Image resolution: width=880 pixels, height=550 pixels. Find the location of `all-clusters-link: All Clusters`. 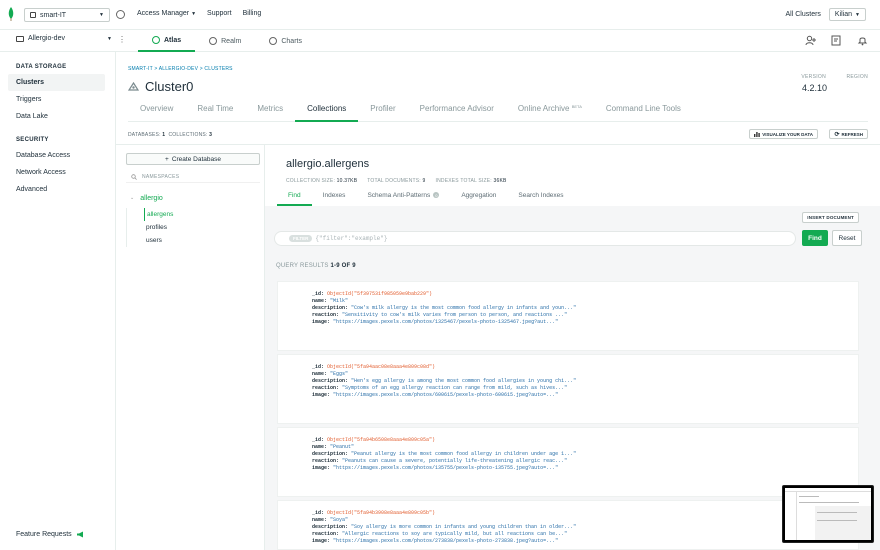

all-clusters-link: All Clusters is located at coordinates (803, 14).